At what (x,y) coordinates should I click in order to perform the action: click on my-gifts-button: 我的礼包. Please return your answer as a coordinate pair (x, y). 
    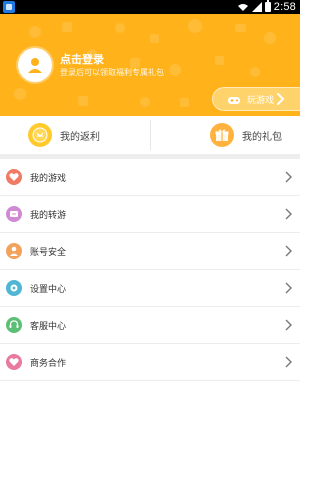
    Looking at the image, I should click on (246, 135).